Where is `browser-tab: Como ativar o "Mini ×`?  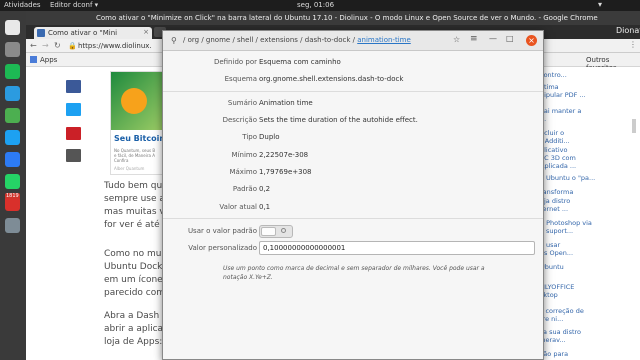
browser-tab: Como ativar o "Mini × is located at coordinates (93, 33).